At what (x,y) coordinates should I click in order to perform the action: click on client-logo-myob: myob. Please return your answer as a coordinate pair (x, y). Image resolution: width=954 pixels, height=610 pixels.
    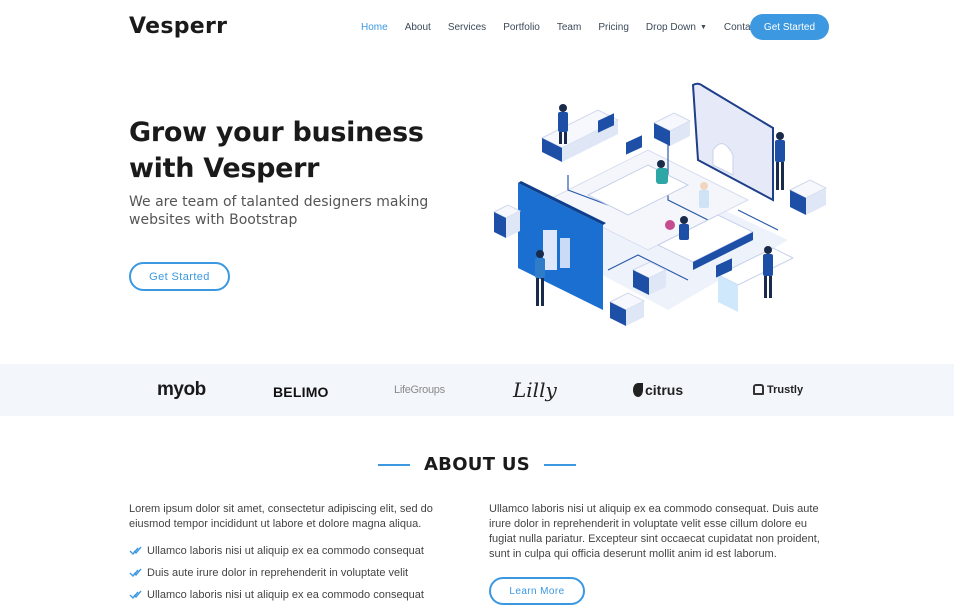
    Looking at the image, I should click on (181, 390).